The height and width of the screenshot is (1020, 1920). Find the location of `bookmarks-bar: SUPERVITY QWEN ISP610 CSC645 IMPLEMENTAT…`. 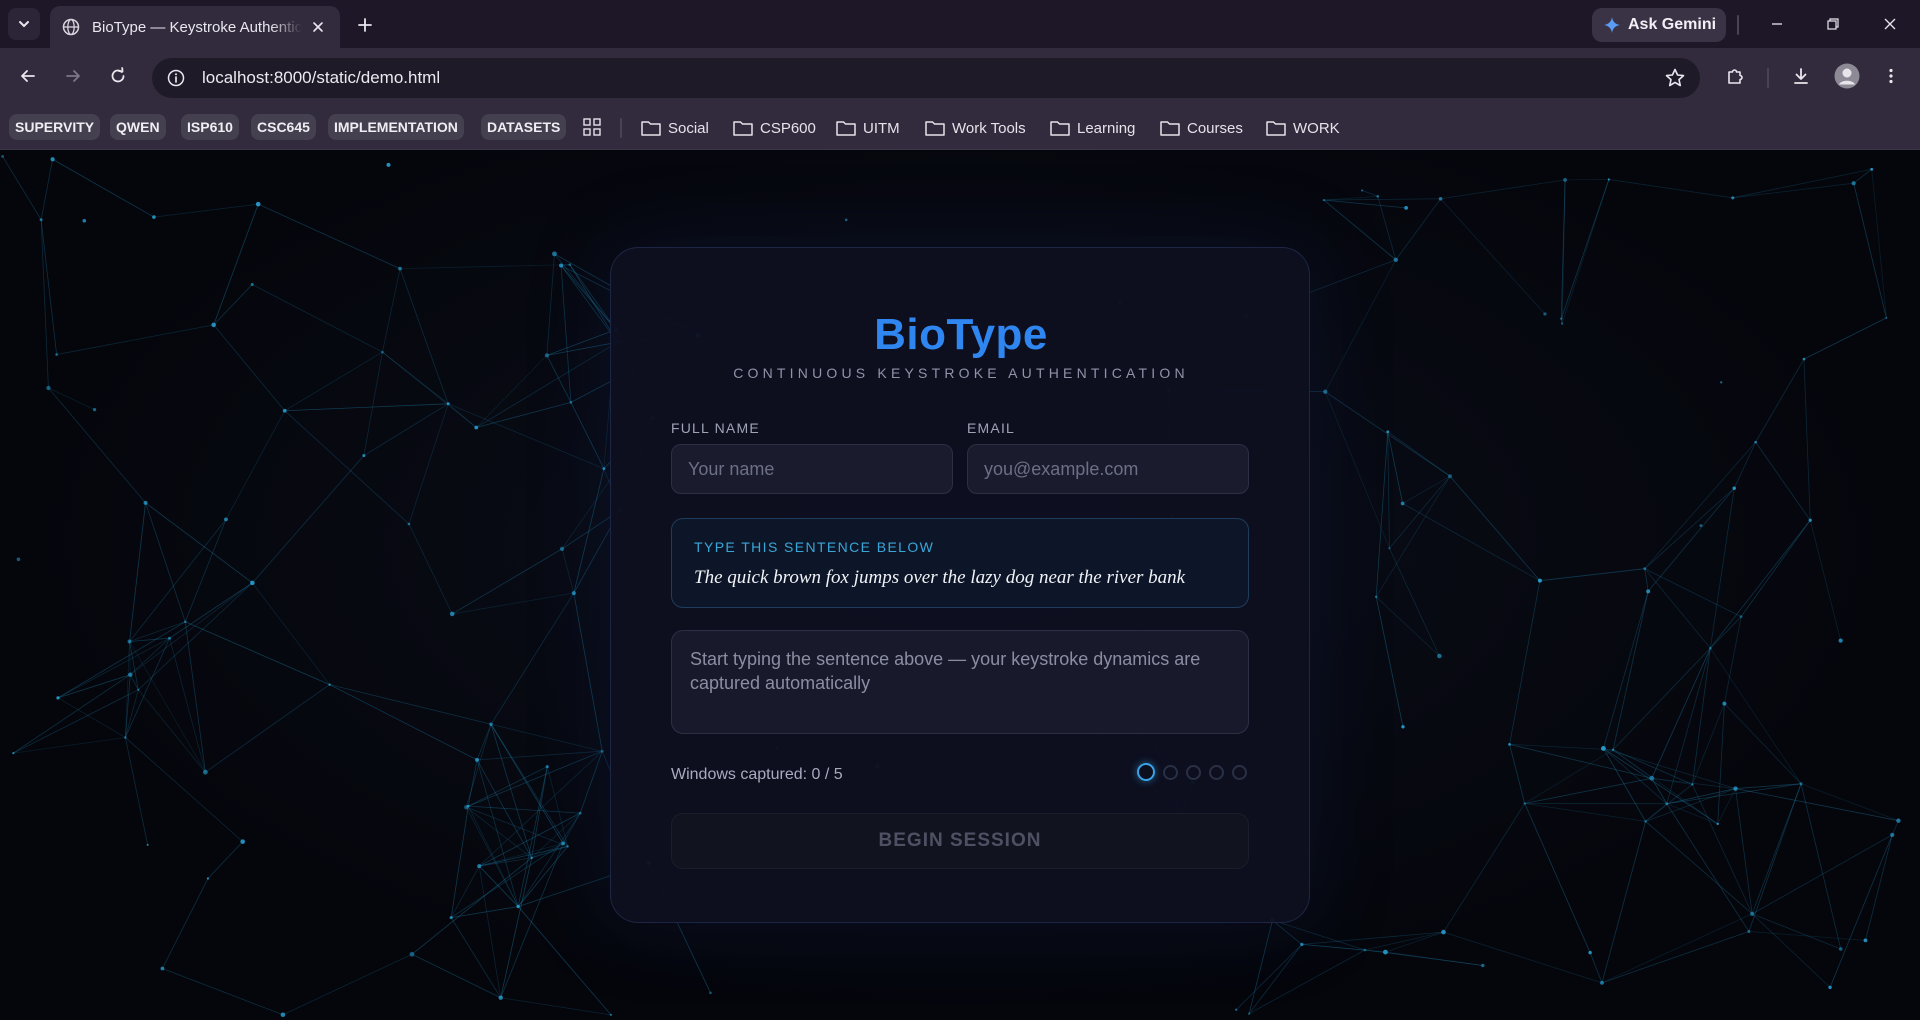

bookmarks-bar: SUPERVITY QWEN ISP610 CSC645 IMPLEMENTAT… is located at coordinates (960, 127).